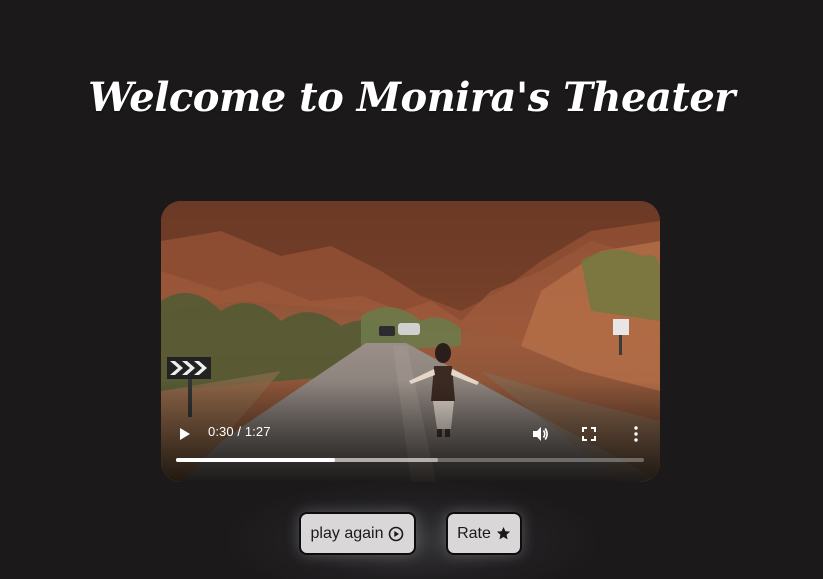 Image resolution: width=823 pixels, height=579 pixels. Describe the element at coordinates (540, 434) in the screenshot. I see `volume-icon` at that location.